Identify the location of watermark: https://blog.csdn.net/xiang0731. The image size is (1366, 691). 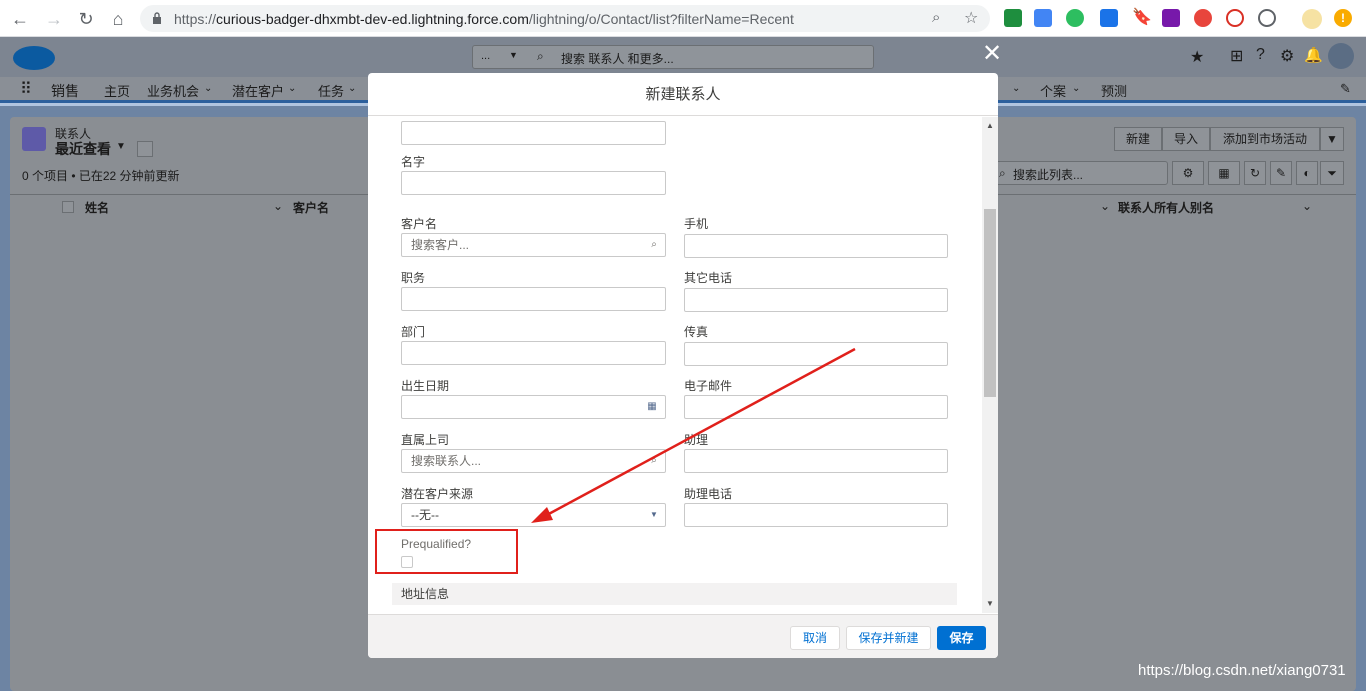
(1242, 670).